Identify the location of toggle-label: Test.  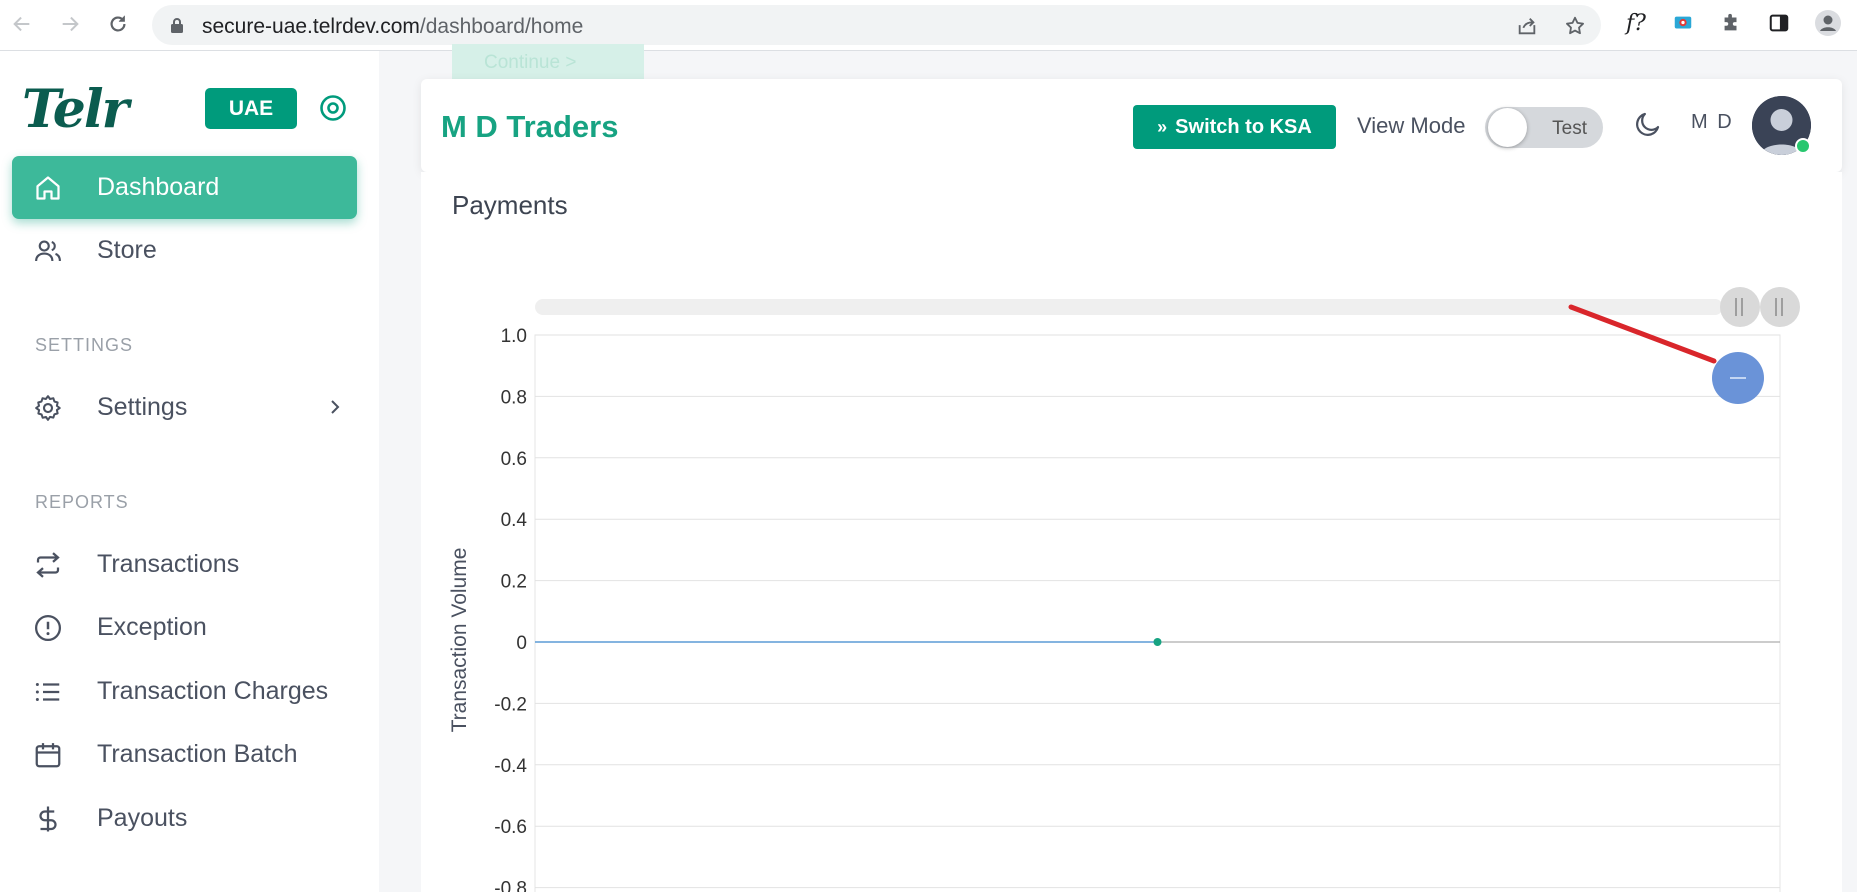
(1569, 128).